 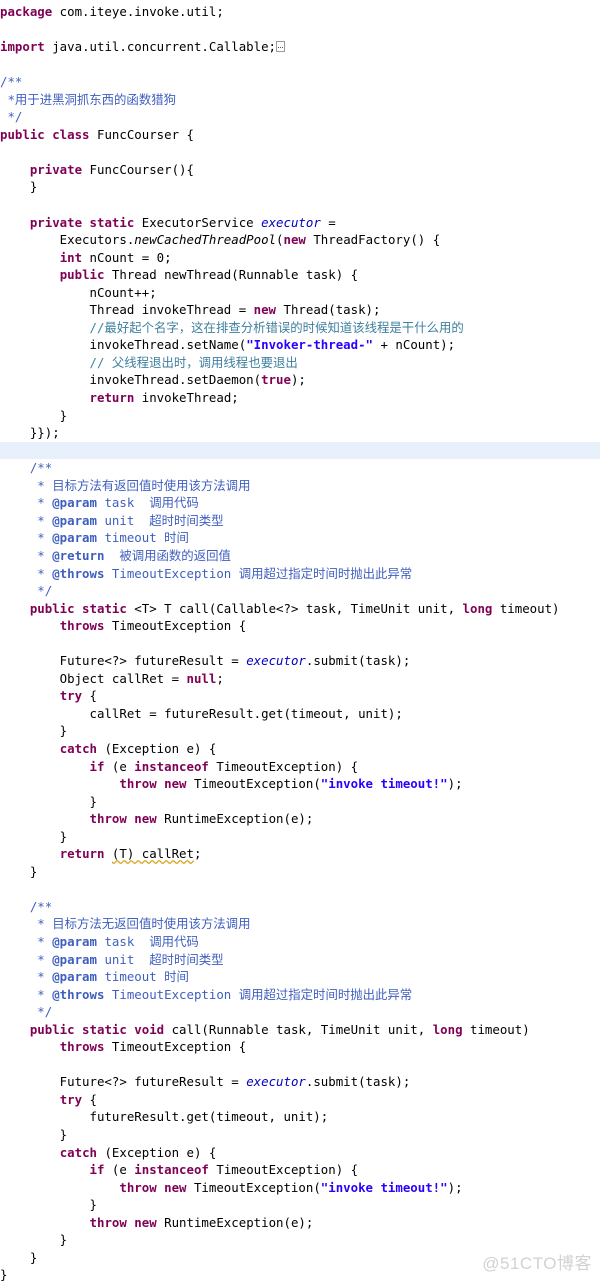 I want to click on code-line: Object callRet = null;, so click(x=112, y=678).